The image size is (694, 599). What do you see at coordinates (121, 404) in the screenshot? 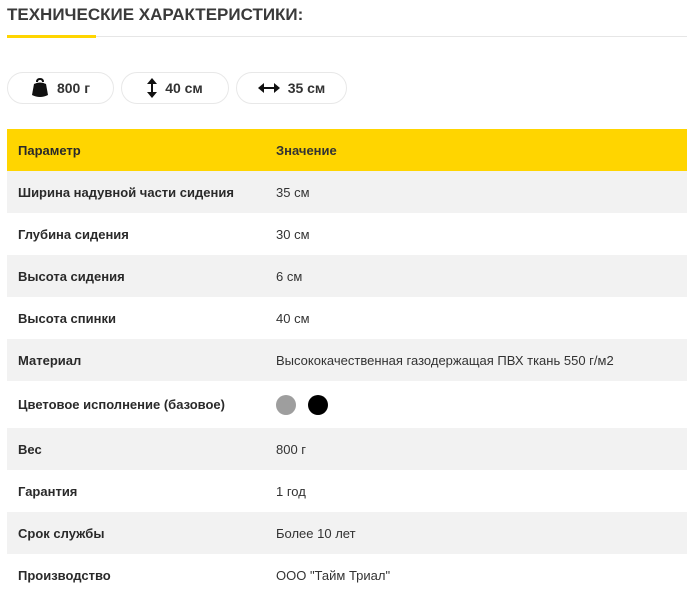
I see `row-param: Цветовое исполнение (базовое)` at bounding box center [121, 404].